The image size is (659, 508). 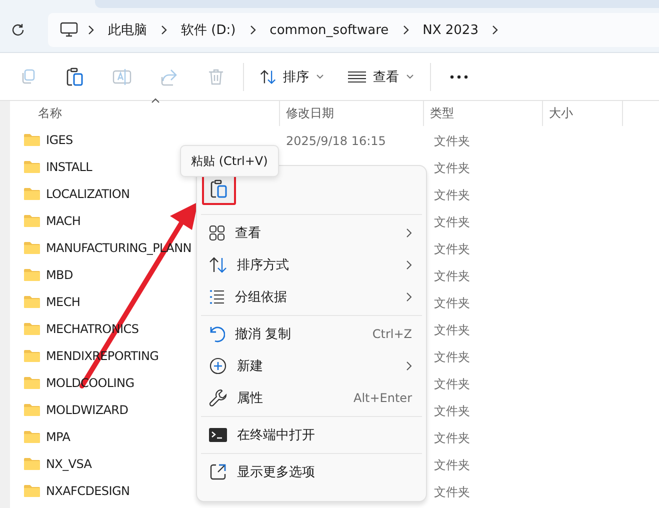 What do you see at coordinates (450, 30) in the screenshot?
I see `breadcrumb-item: NX 2023` at bounding box center [450, 30].